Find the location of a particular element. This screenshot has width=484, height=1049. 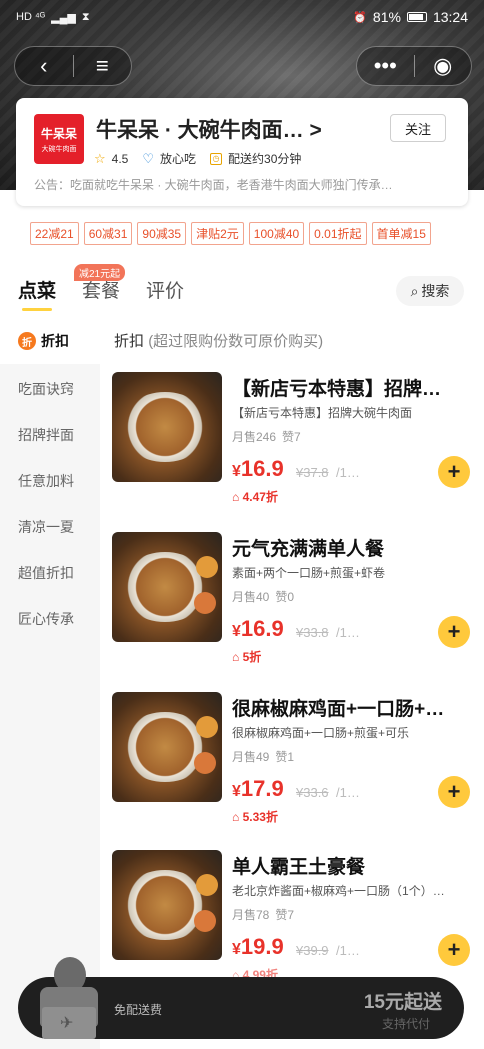

shop-logo: 牛呆呆 大碗牛肉面 is located at coordinates (59, 139).